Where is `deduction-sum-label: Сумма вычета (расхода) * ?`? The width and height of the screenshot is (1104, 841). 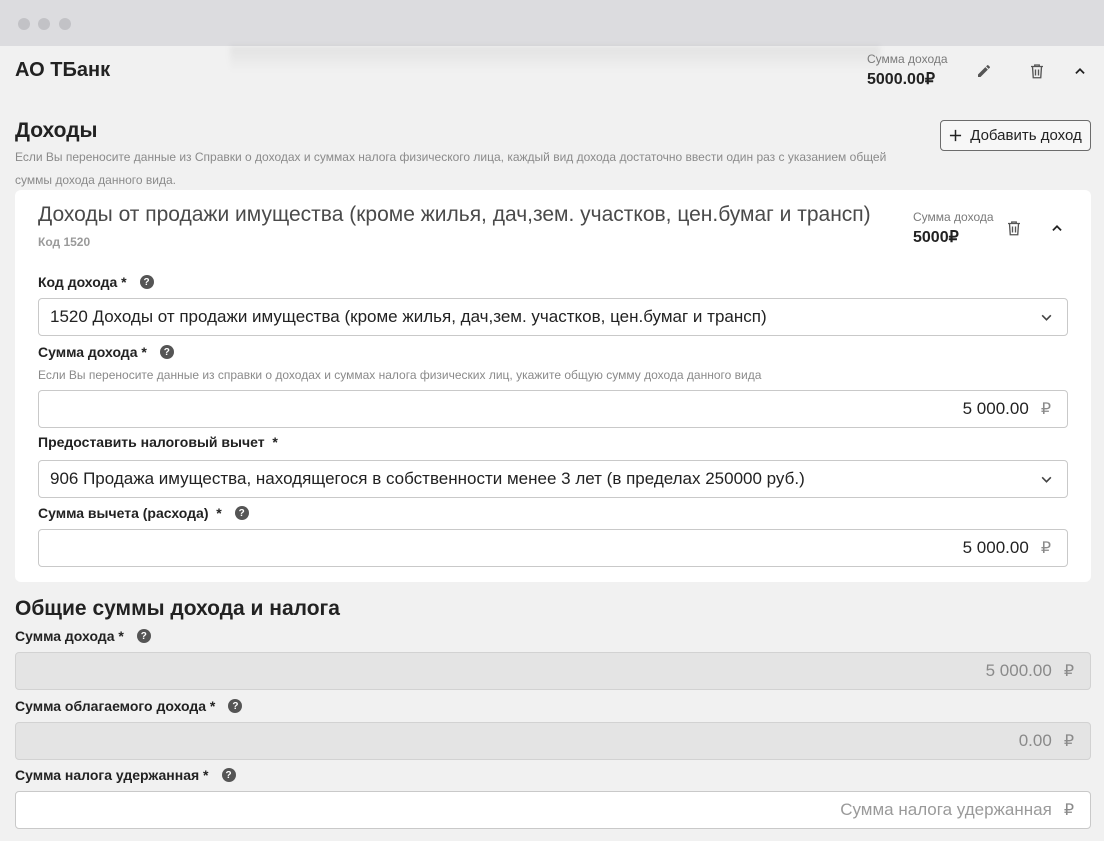 deduction-sum-label: Сумма вычета (расхода) * ? is located at coordinates (143, 513).